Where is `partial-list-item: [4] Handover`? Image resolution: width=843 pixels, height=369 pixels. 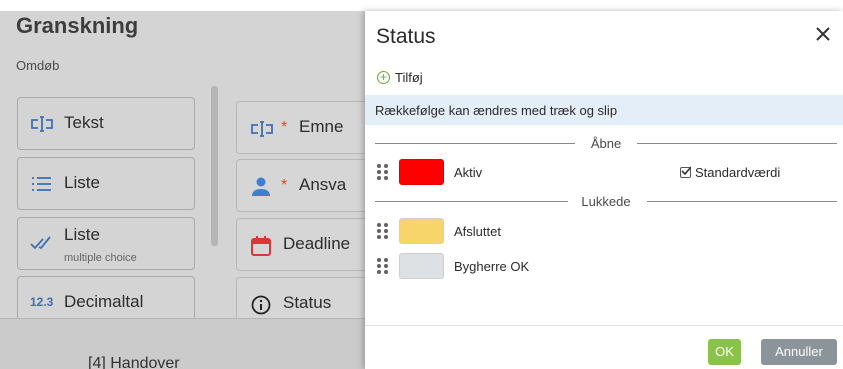
partial-list-item: [4] Handover is located at coordinates (134, 362).